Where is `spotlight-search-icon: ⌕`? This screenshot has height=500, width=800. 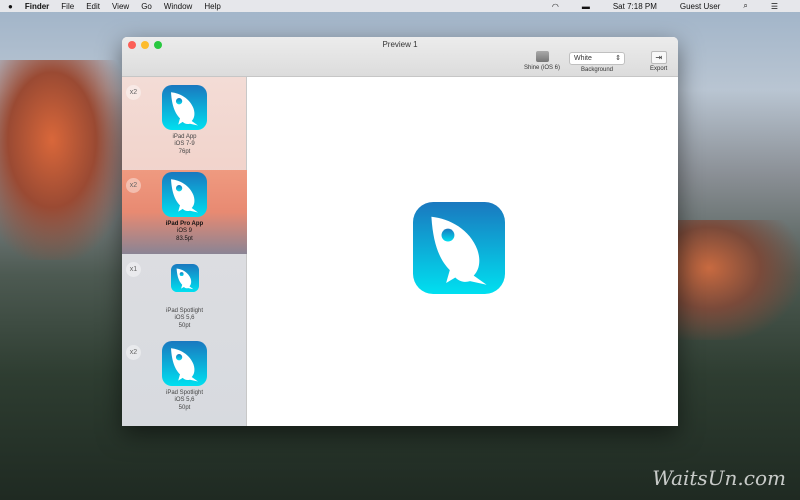 spotlight-search-icon: ⌕ is located at coordinates (745, 6).